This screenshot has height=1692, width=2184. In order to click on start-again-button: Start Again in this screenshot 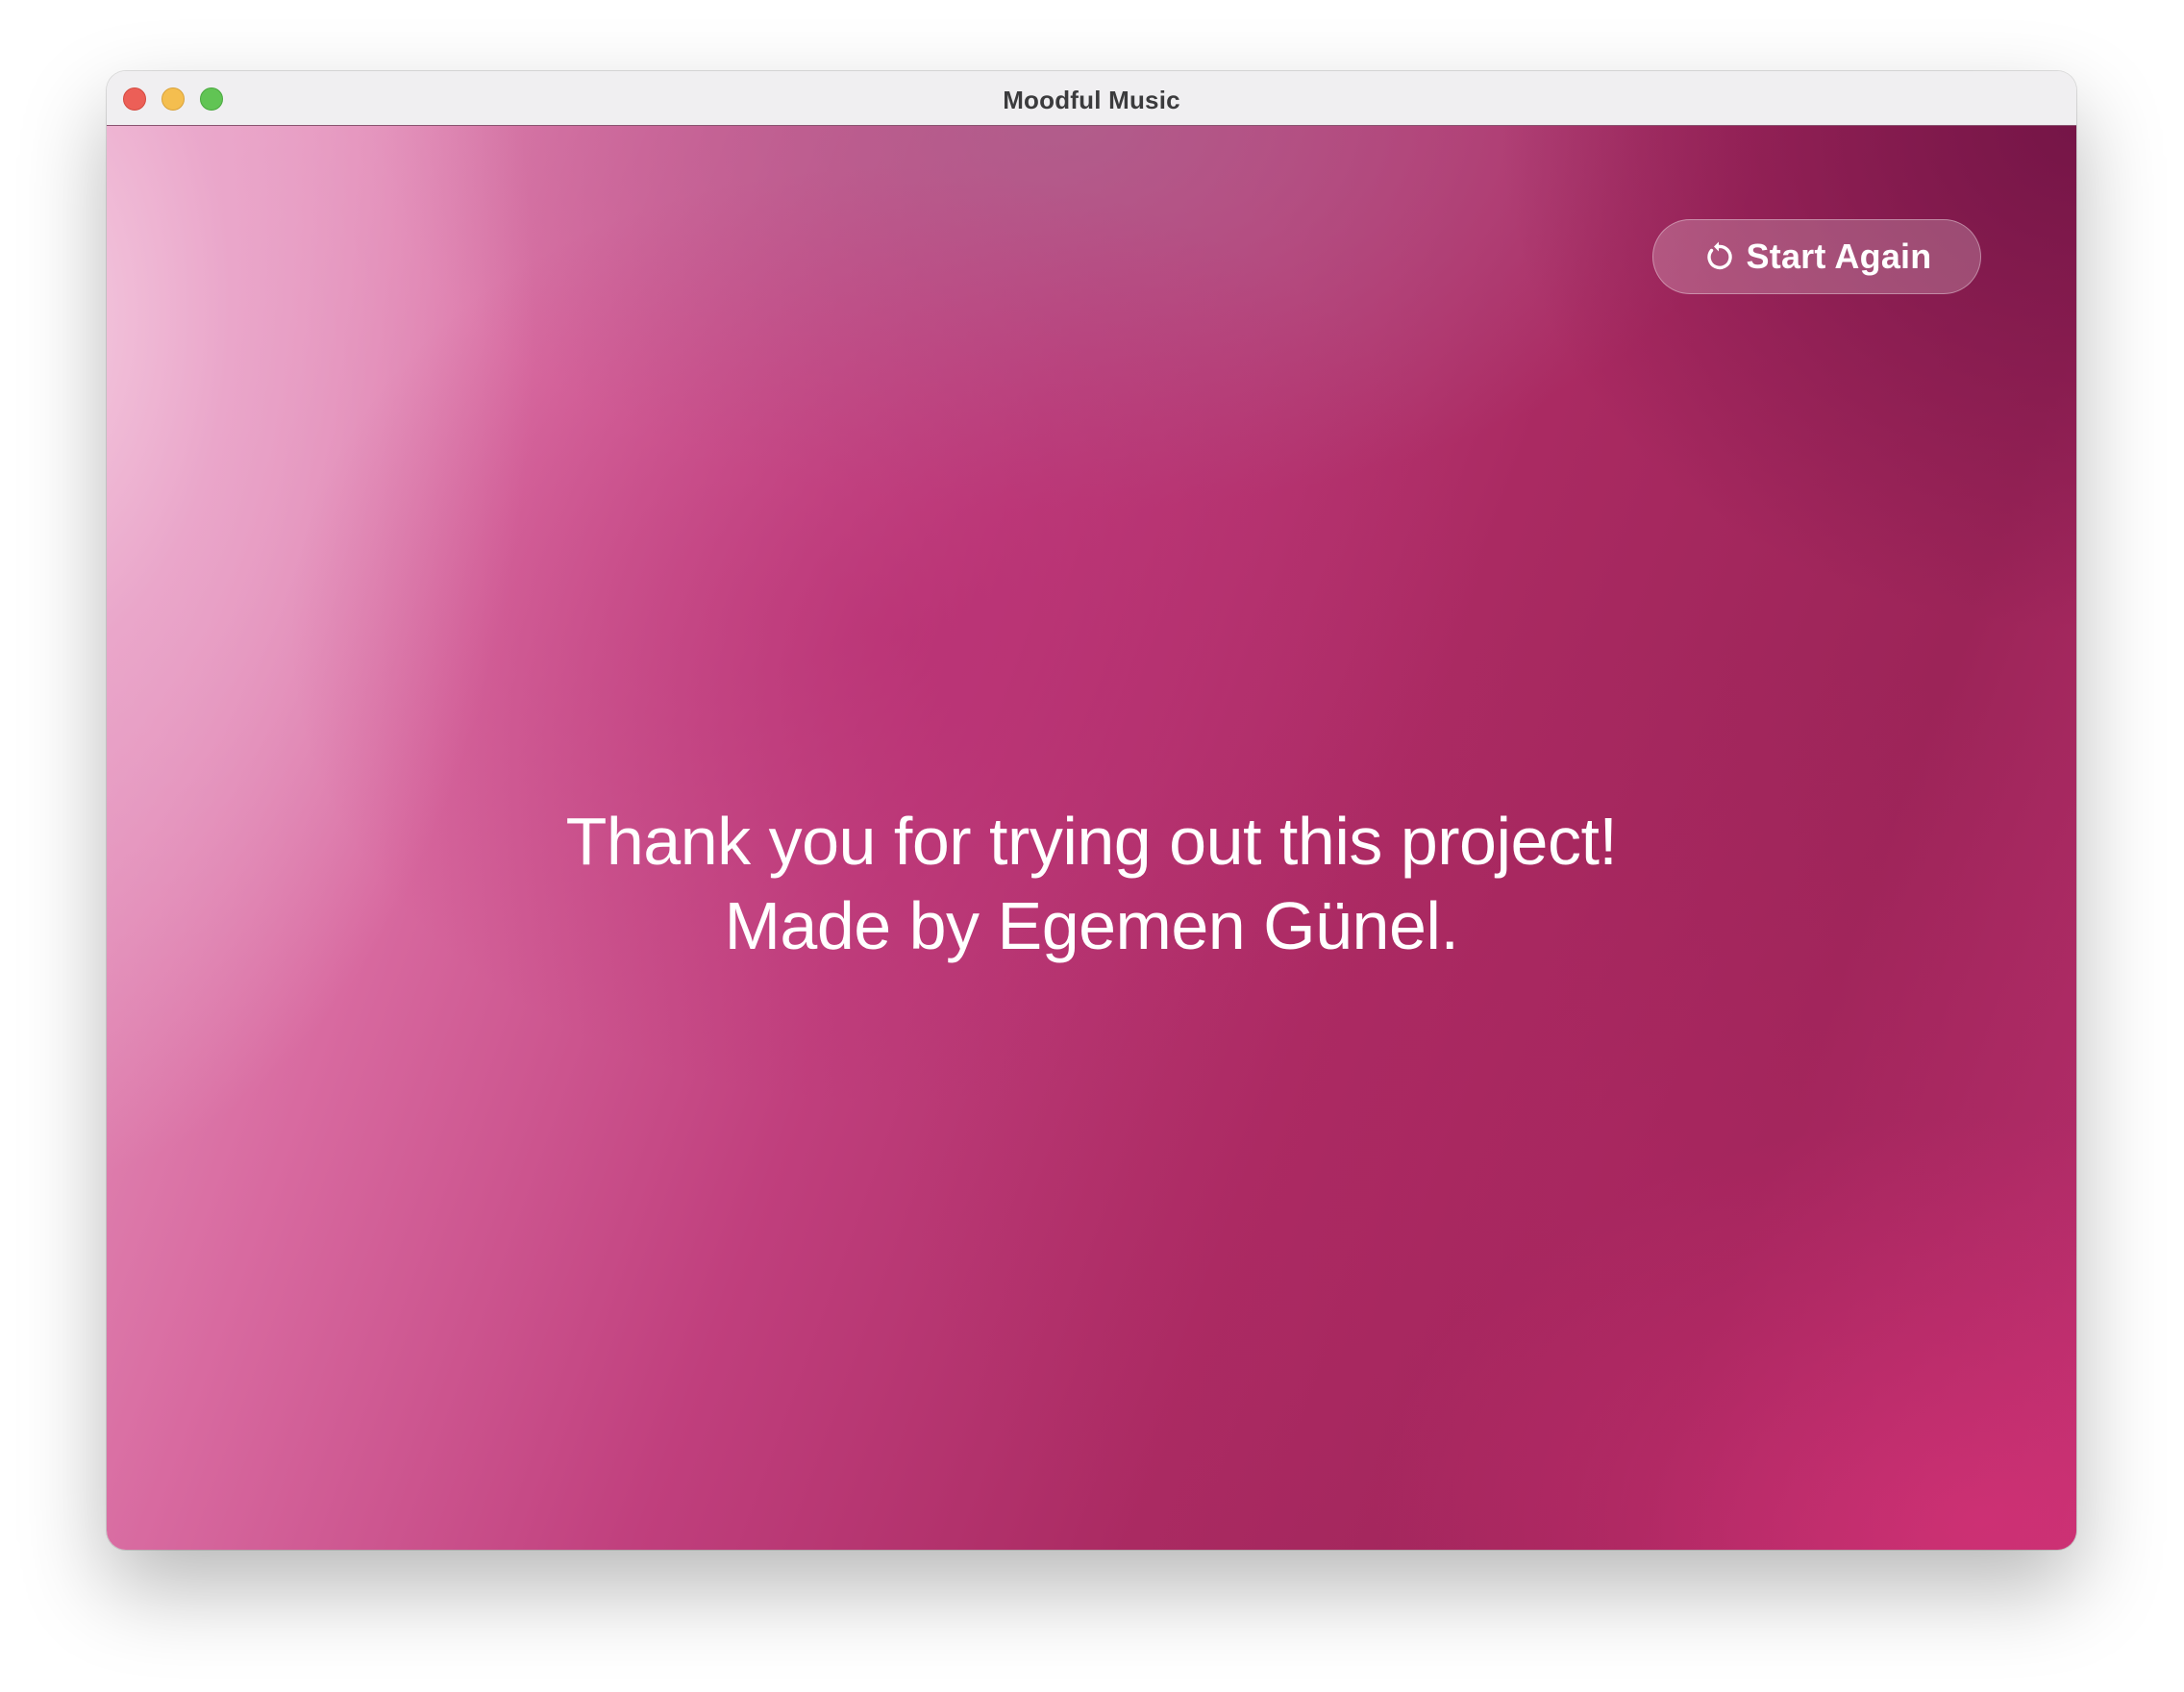, I will do `click(1817, 256)`.